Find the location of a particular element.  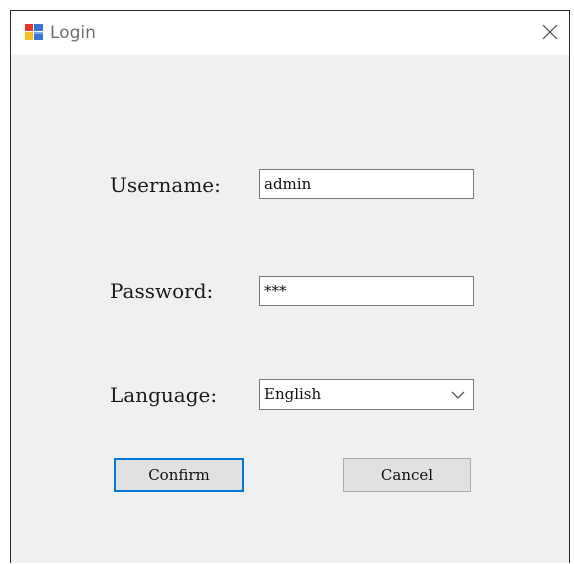

username-label: Username: is located at coordinates (165, 185).